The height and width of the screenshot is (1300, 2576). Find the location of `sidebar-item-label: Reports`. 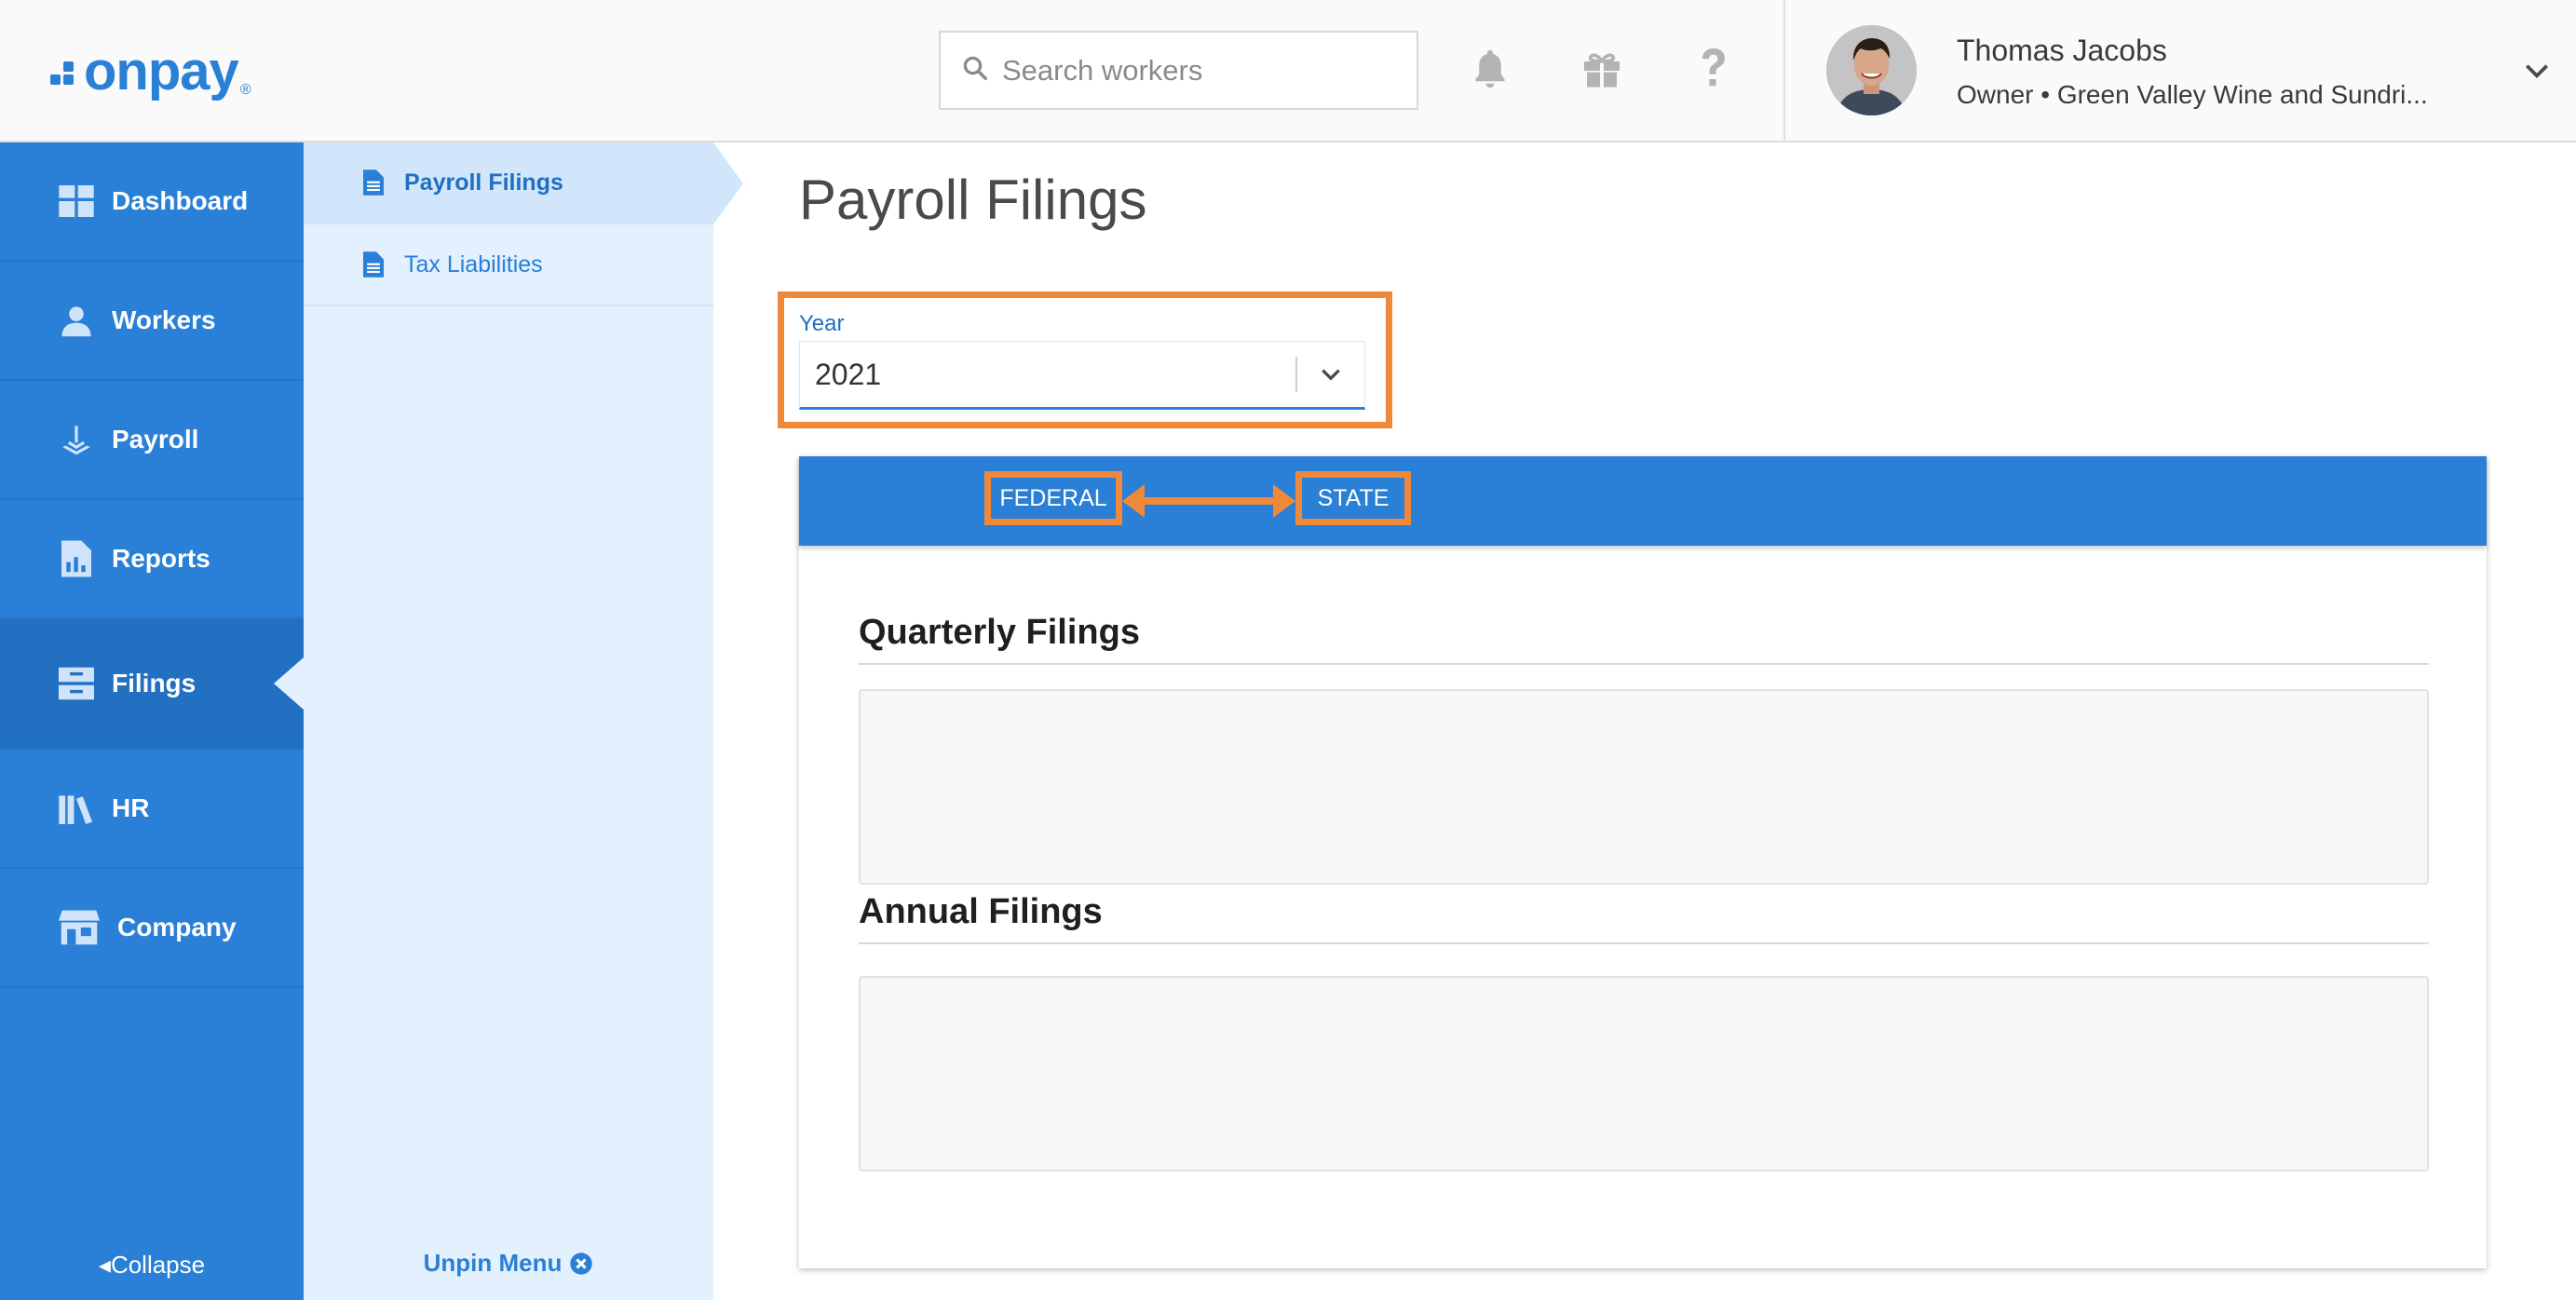

sidebar-item-label: Reports is located at coordinates (161, 558).